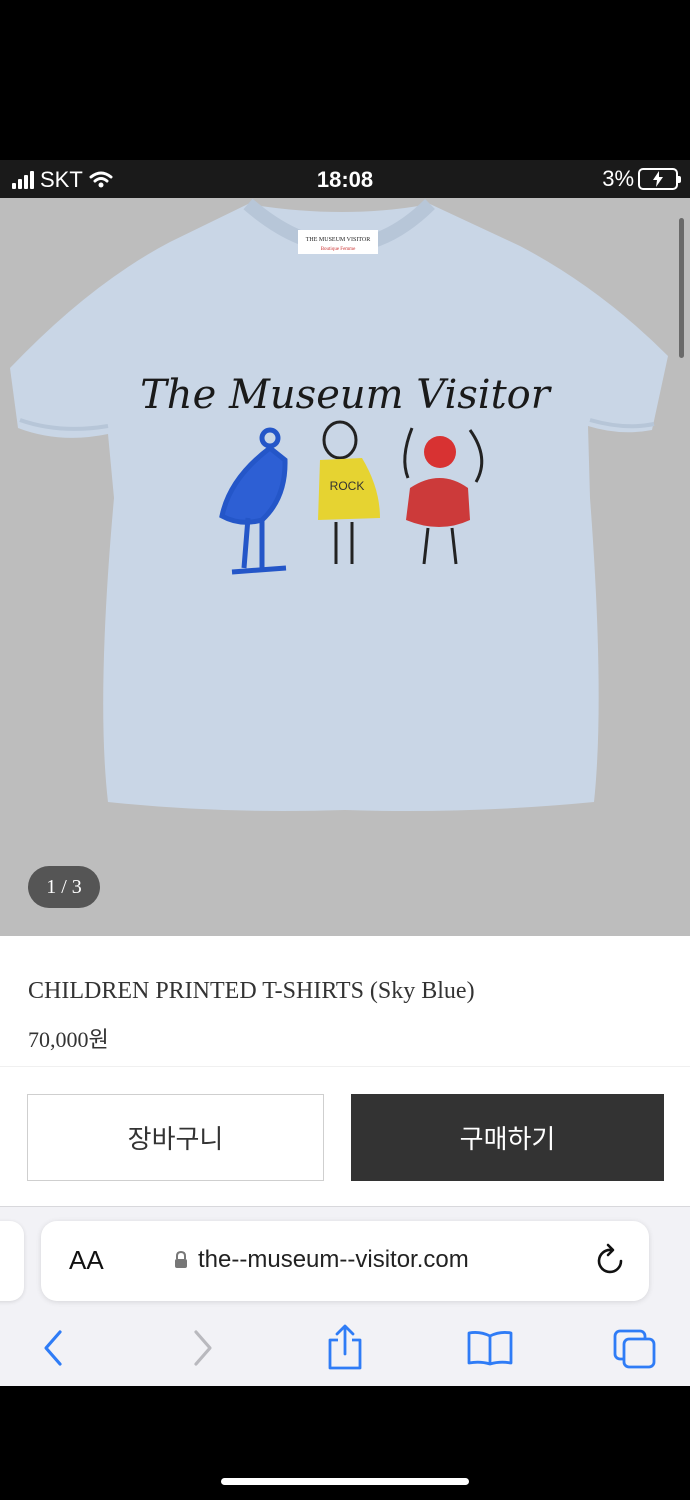 The width and height of the screenshot is (690, 1500). What do you see at coordinates (611, 1260) in the screenshot?
I see `reload-icon` at bounding box center [611, 1260].